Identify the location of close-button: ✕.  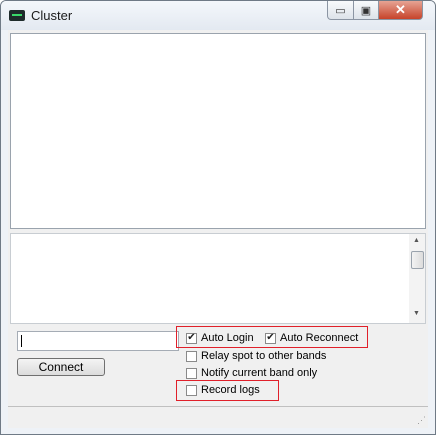
(401, 10).